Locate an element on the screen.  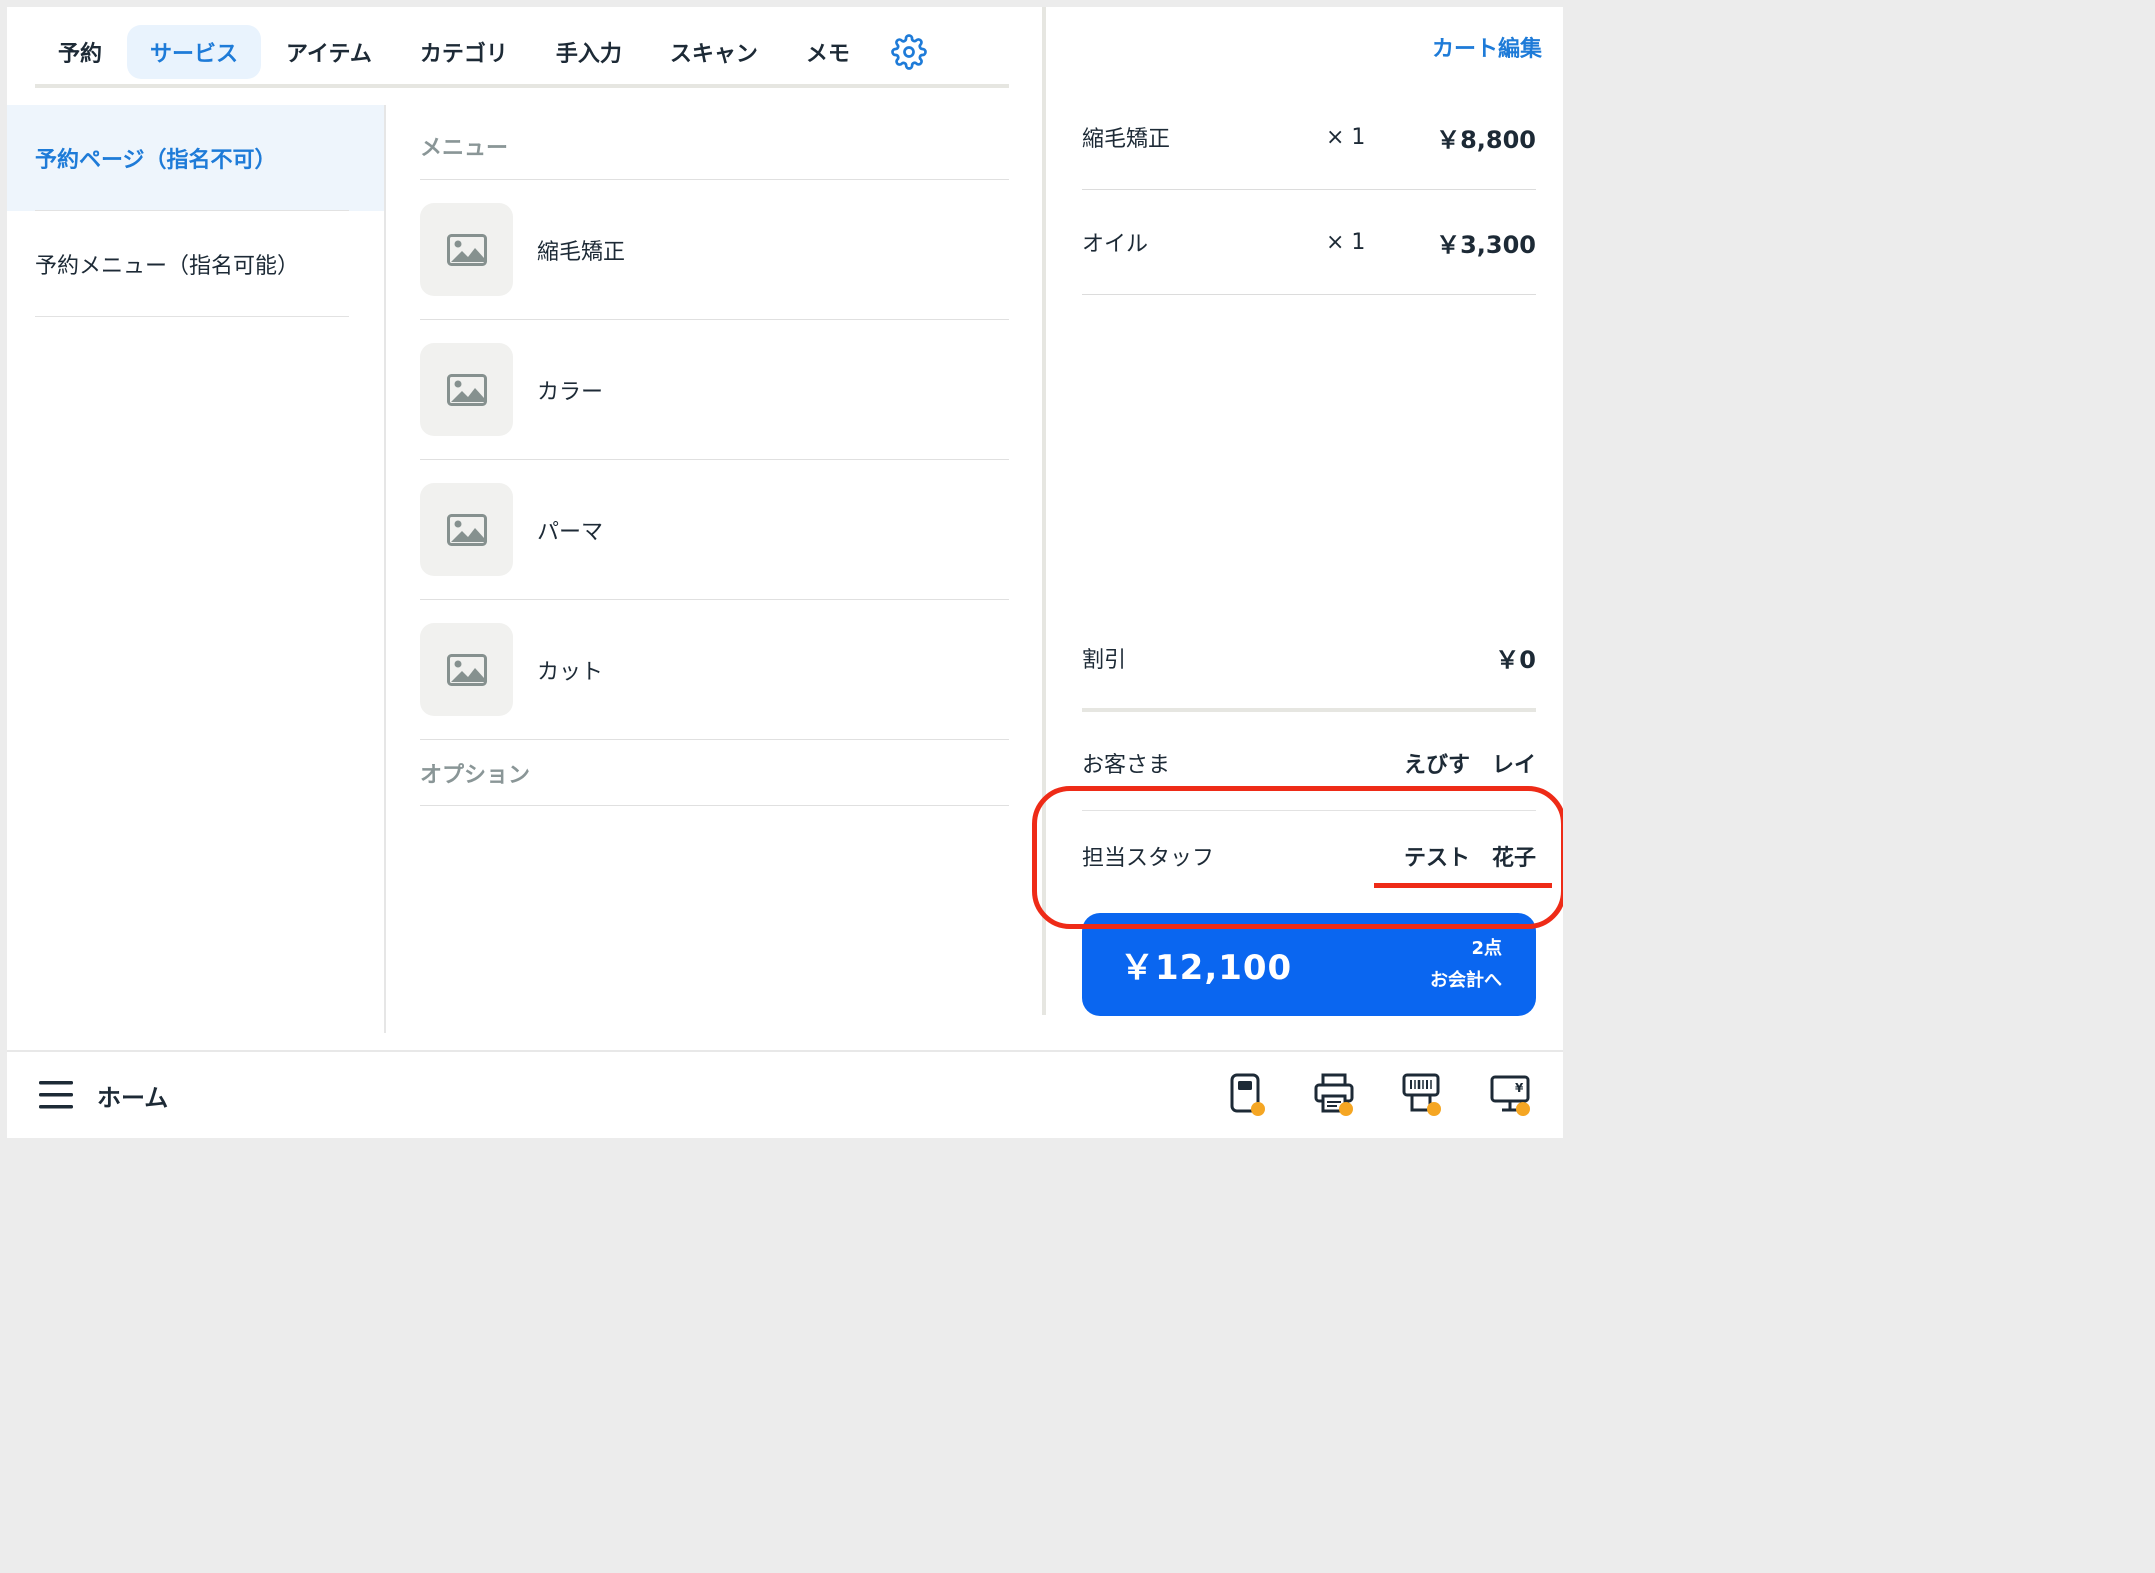
menu-section-header: メニュー is located at coordinates (714, 142).